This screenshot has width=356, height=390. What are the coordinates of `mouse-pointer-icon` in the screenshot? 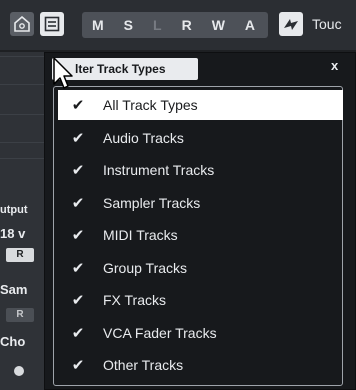 It's located at (63, 73).